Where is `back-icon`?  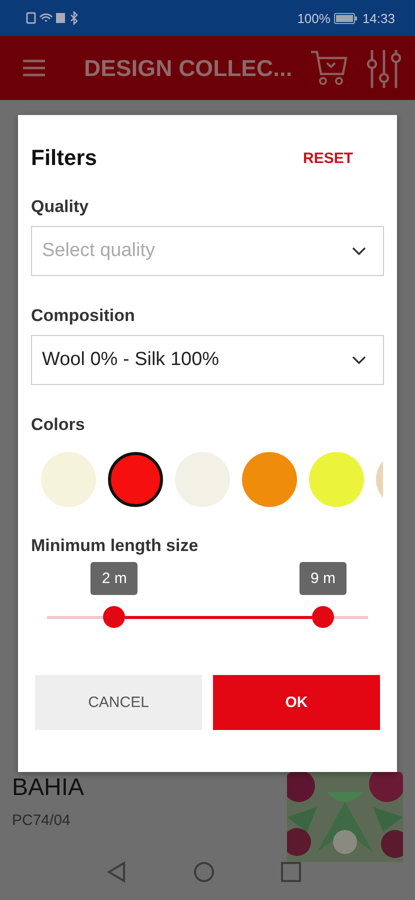
back-icon is located at coordinates (116, 872).